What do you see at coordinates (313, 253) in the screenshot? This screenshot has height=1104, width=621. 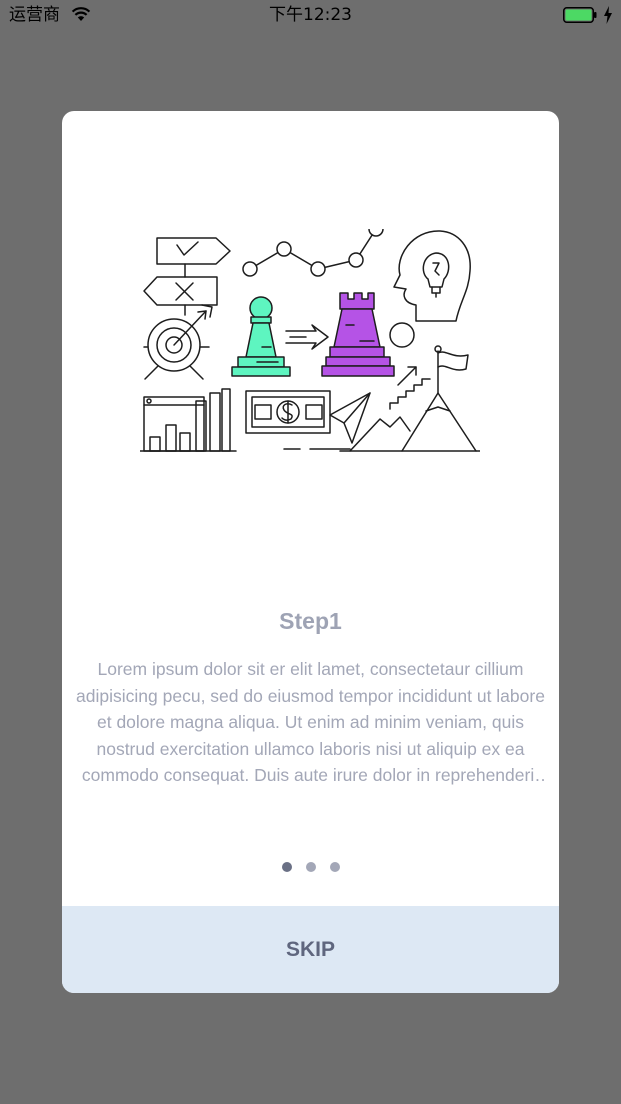 I see `line-graph-icon` at bounding box center [313, 253].